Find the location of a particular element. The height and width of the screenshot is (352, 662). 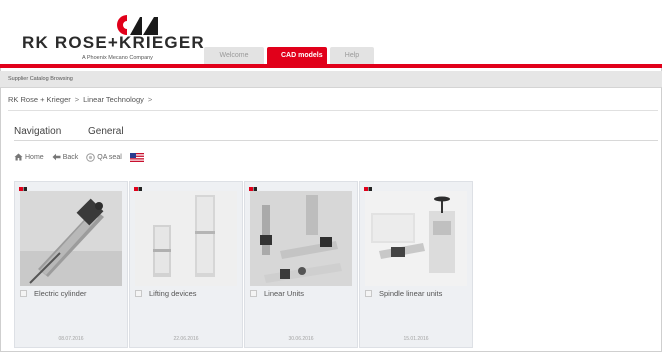

linear-units-image is located at coordinates (301, 238).